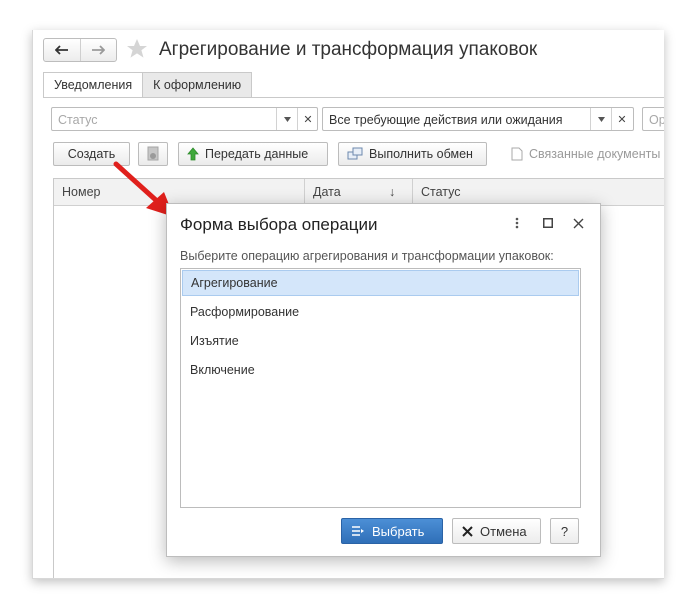 This screenshot has height=610, width=695. Describe the element at coordinates (392, 192) in the screenshot. I see `sort-arrow-icon: ↓` at that location.